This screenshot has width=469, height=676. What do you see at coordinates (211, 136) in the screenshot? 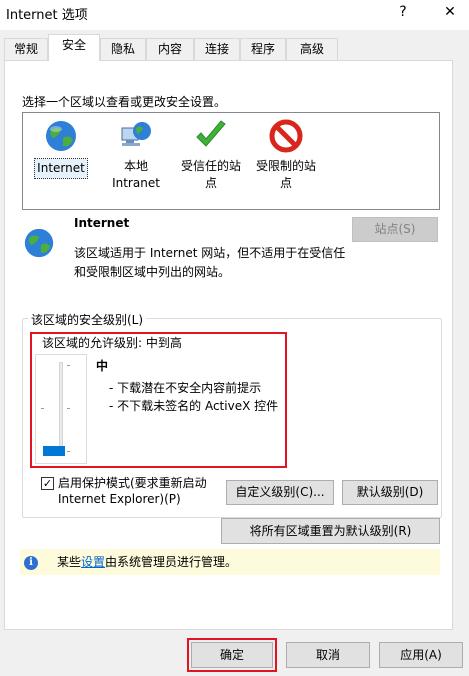
I see `check-icon` at bounding box center [211, 136].